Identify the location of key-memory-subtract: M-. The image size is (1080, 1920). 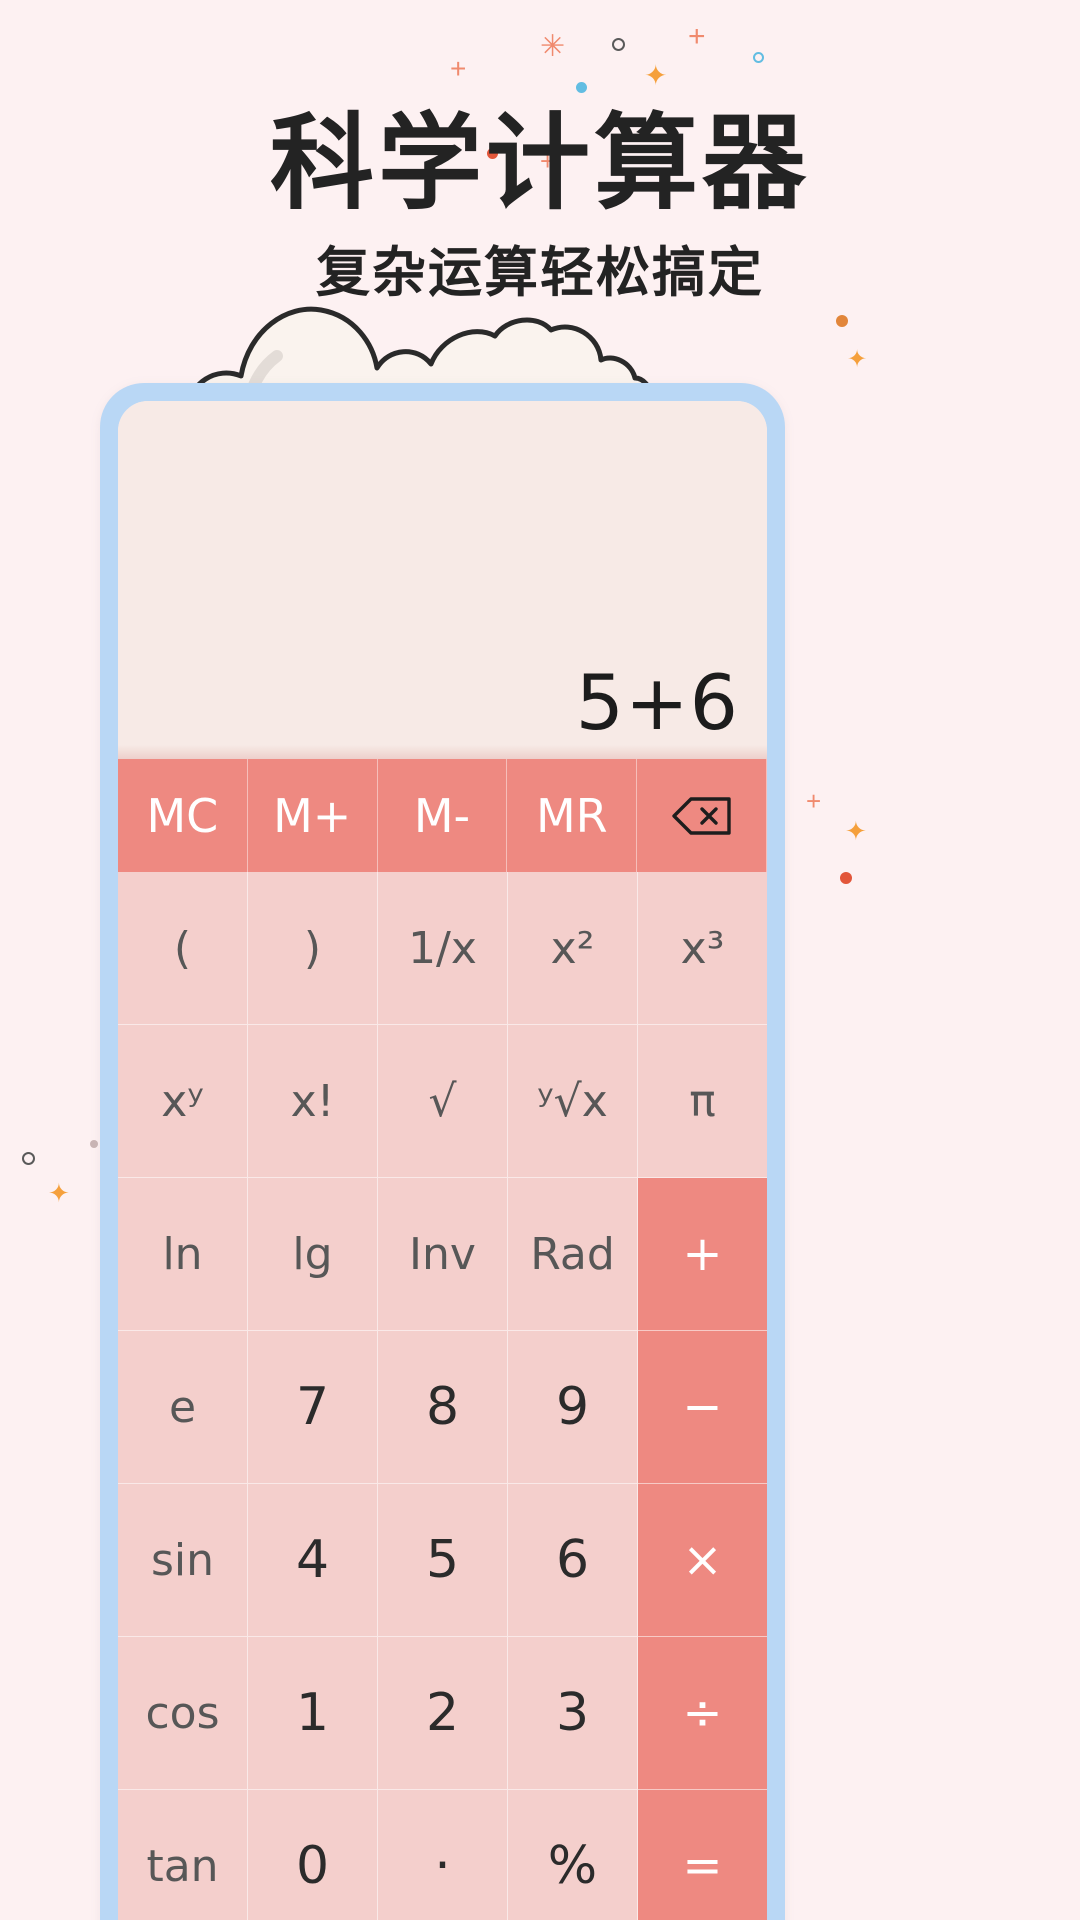
(442, 815).